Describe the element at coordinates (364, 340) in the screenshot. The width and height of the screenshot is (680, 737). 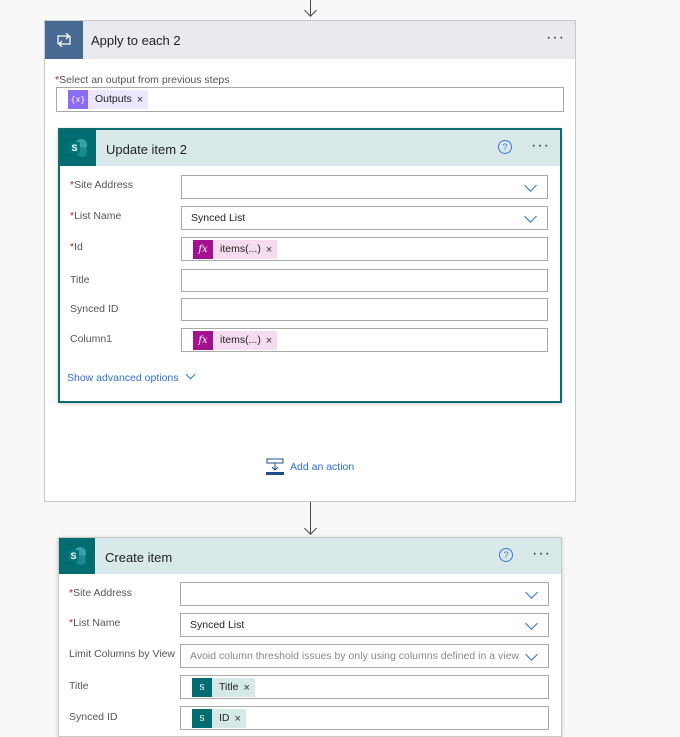
I see `column1-input: fx items(...) ×` at that location.